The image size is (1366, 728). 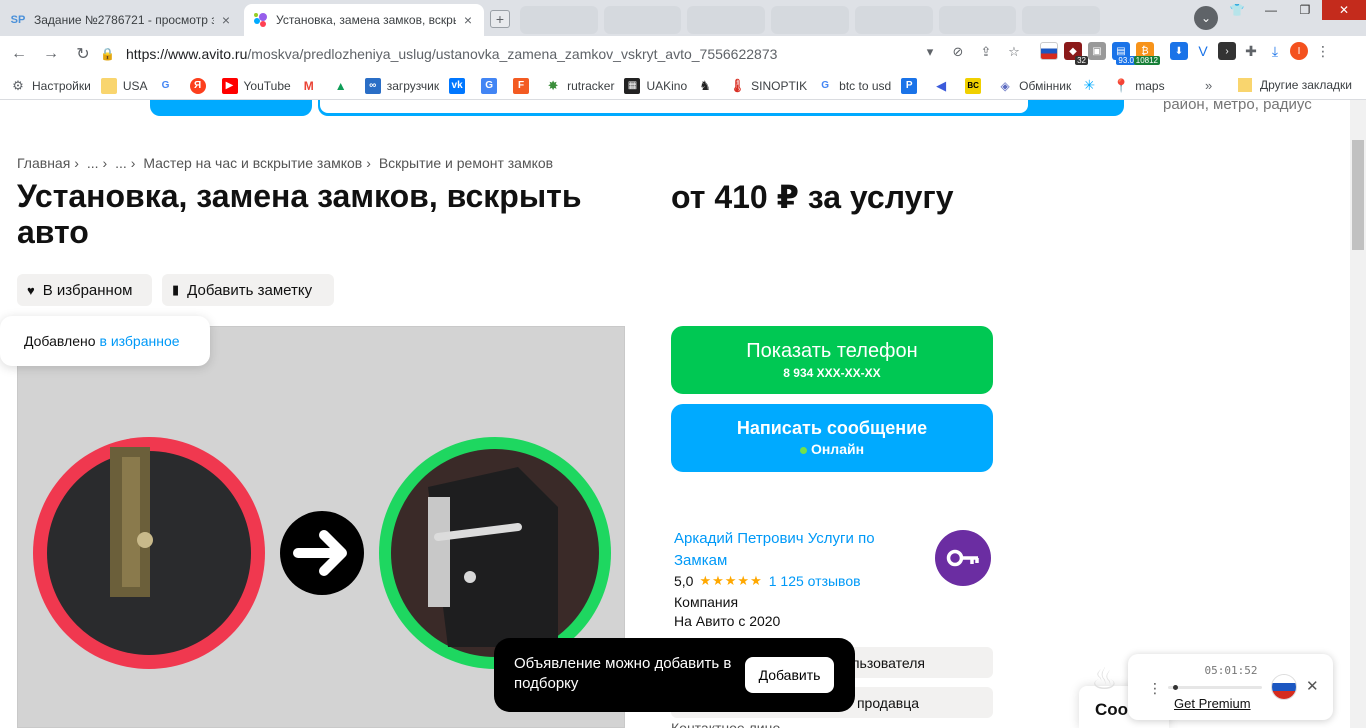 What do you see at coordinates (1312, 686) in the screenshot?
I see `close-icon: ✕` at bounding box center [1312, 686].